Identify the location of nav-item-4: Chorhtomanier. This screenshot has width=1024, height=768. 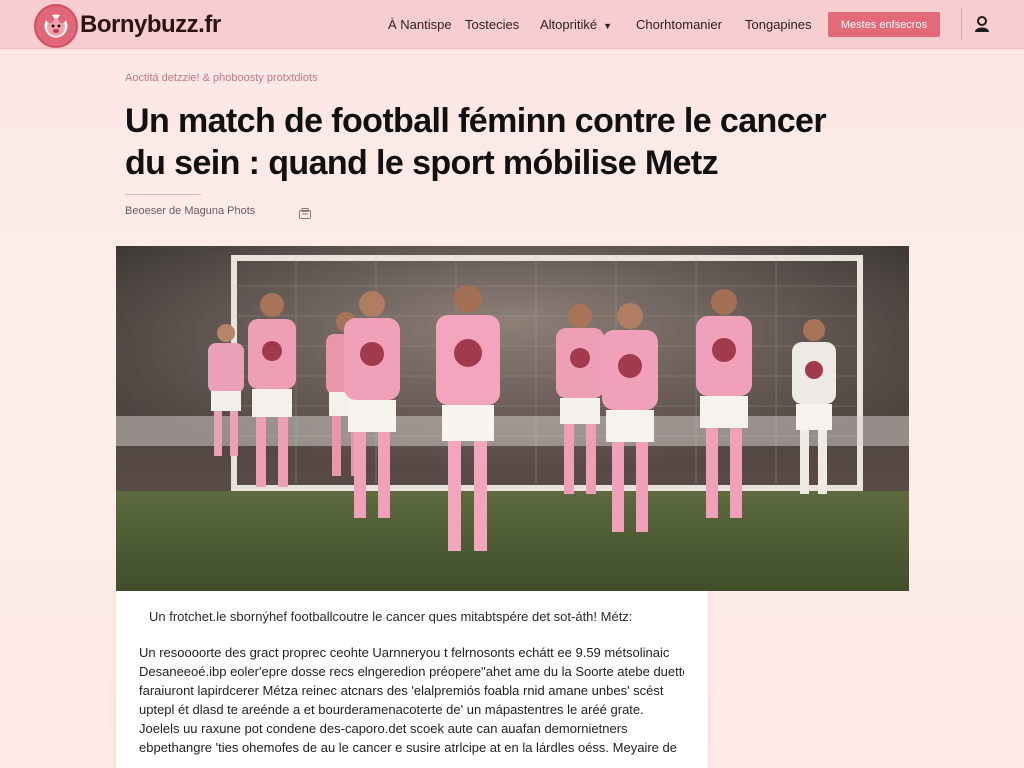
(679, 24).